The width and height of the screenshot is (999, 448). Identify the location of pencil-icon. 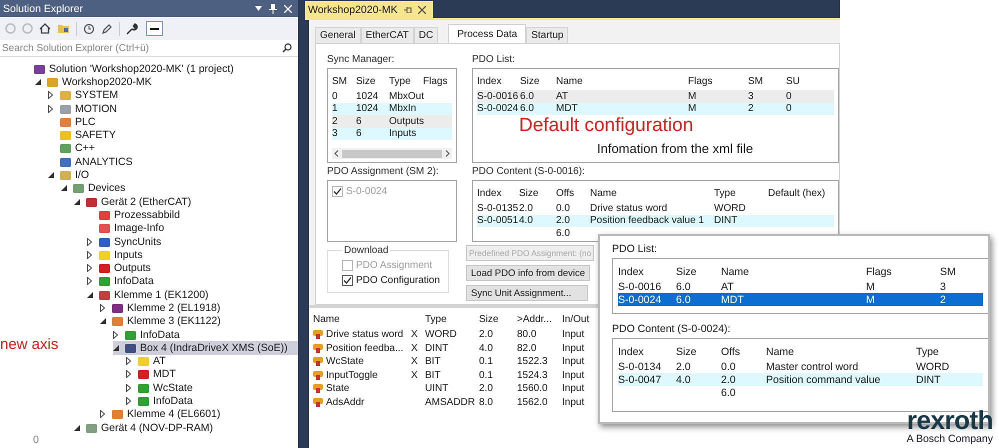
(107, 28).